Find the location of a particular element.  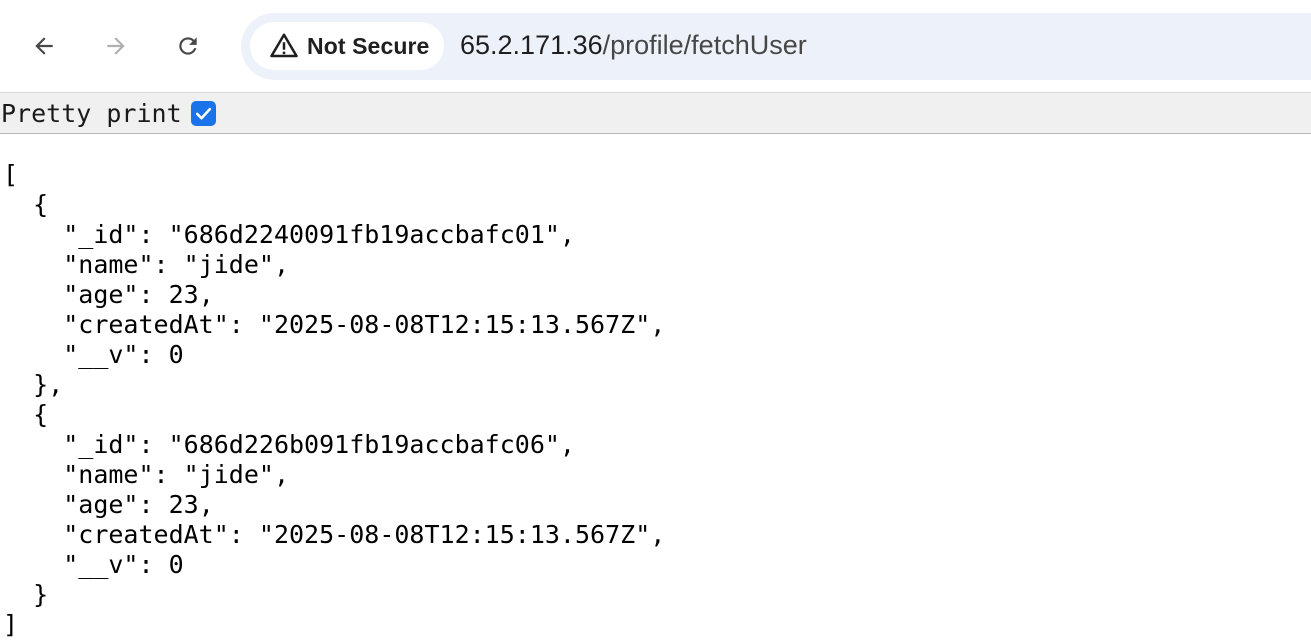

url-host: 65.2.171.36 is located at coordinates (531, 45).